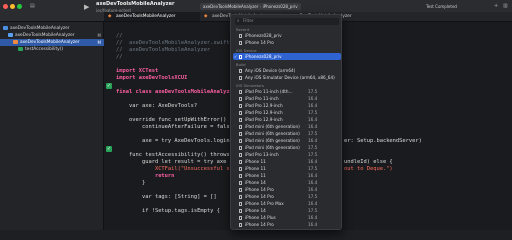 The image size is (512, 240). I want to click on simulator-item: iPhone 11 17.5, so click(287, 168).